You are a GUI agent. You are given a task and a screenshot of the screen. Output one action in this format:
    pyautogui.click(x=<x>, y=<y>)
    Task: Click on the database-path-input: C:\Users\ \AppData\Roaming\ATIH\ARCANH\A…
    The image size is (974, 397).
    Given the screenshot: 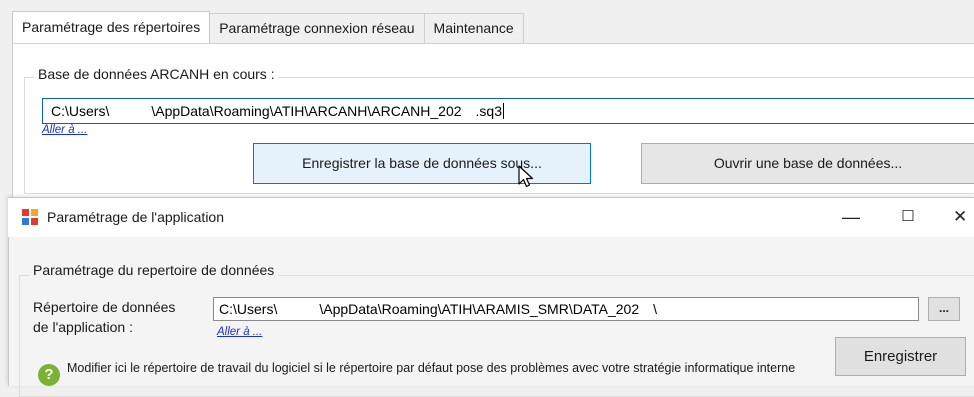 What is the action you would take?
    pyautogui.click(x=508, y=111)
    